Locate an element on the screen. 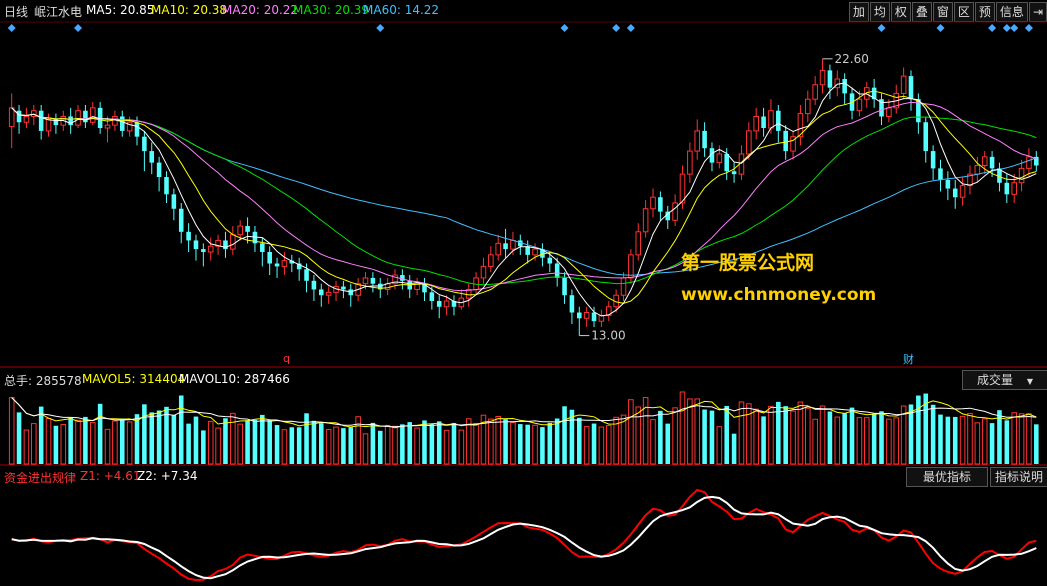  marker-cai: 财 is located at coordinates (908, 359).